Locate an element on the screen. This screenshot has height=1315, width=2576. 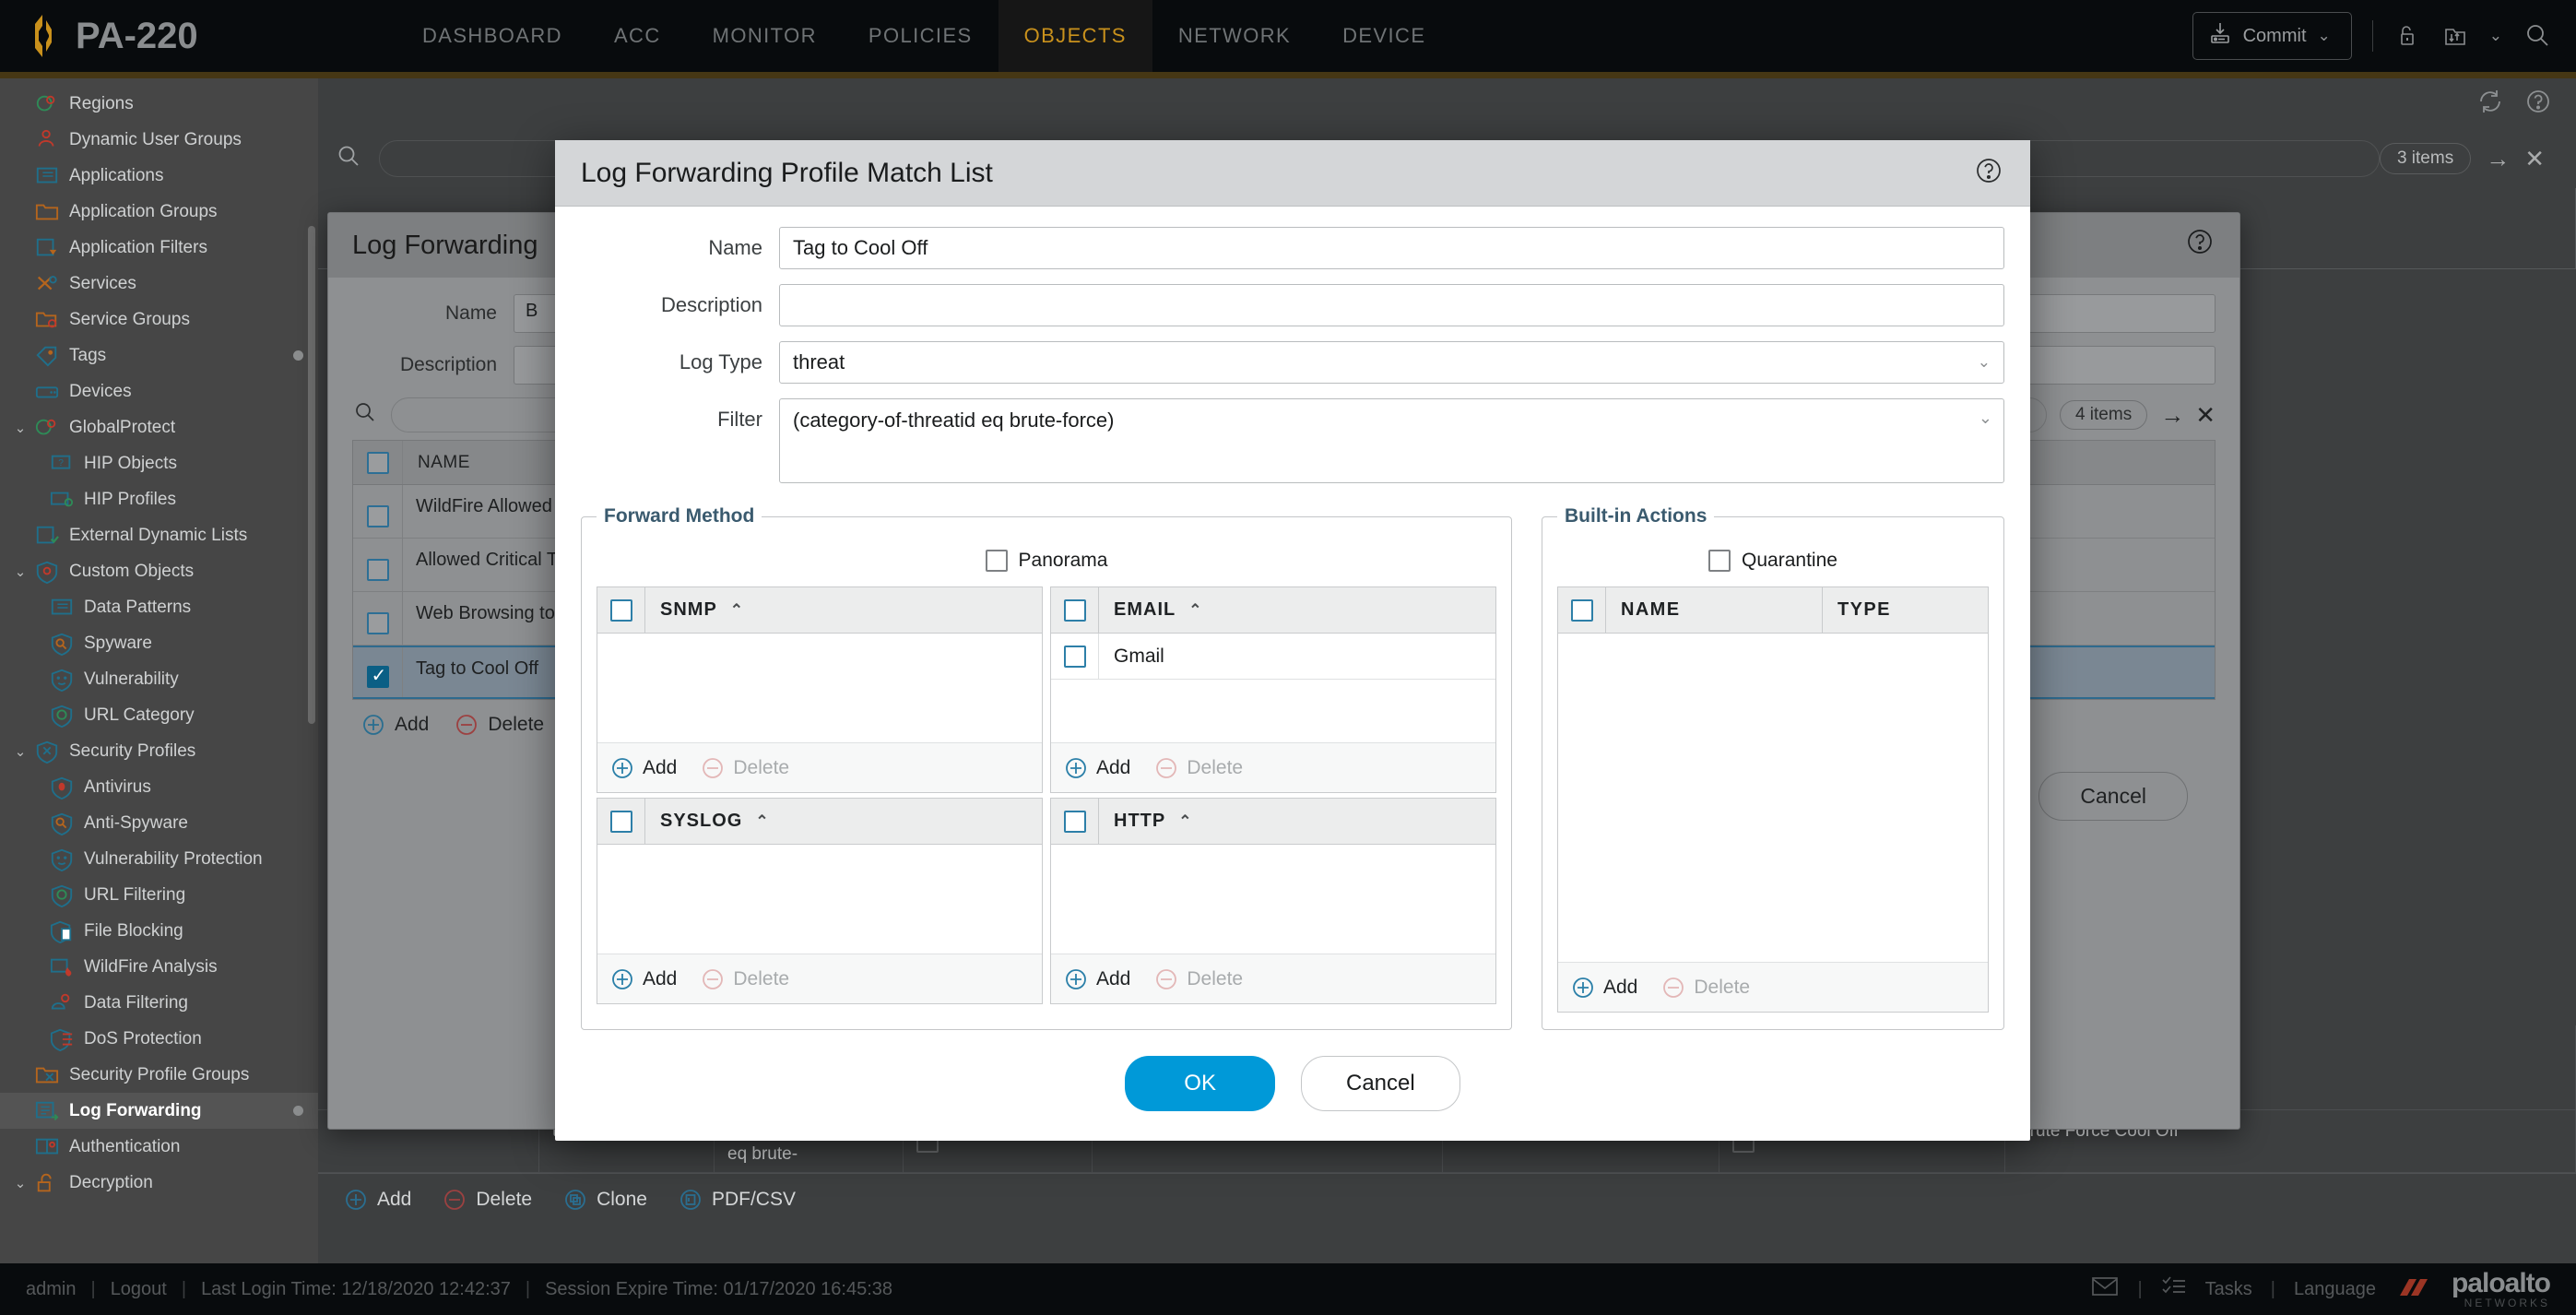
sidebar-item-decryption: ⌄ Decryption is located at coordinates (159, 1183).